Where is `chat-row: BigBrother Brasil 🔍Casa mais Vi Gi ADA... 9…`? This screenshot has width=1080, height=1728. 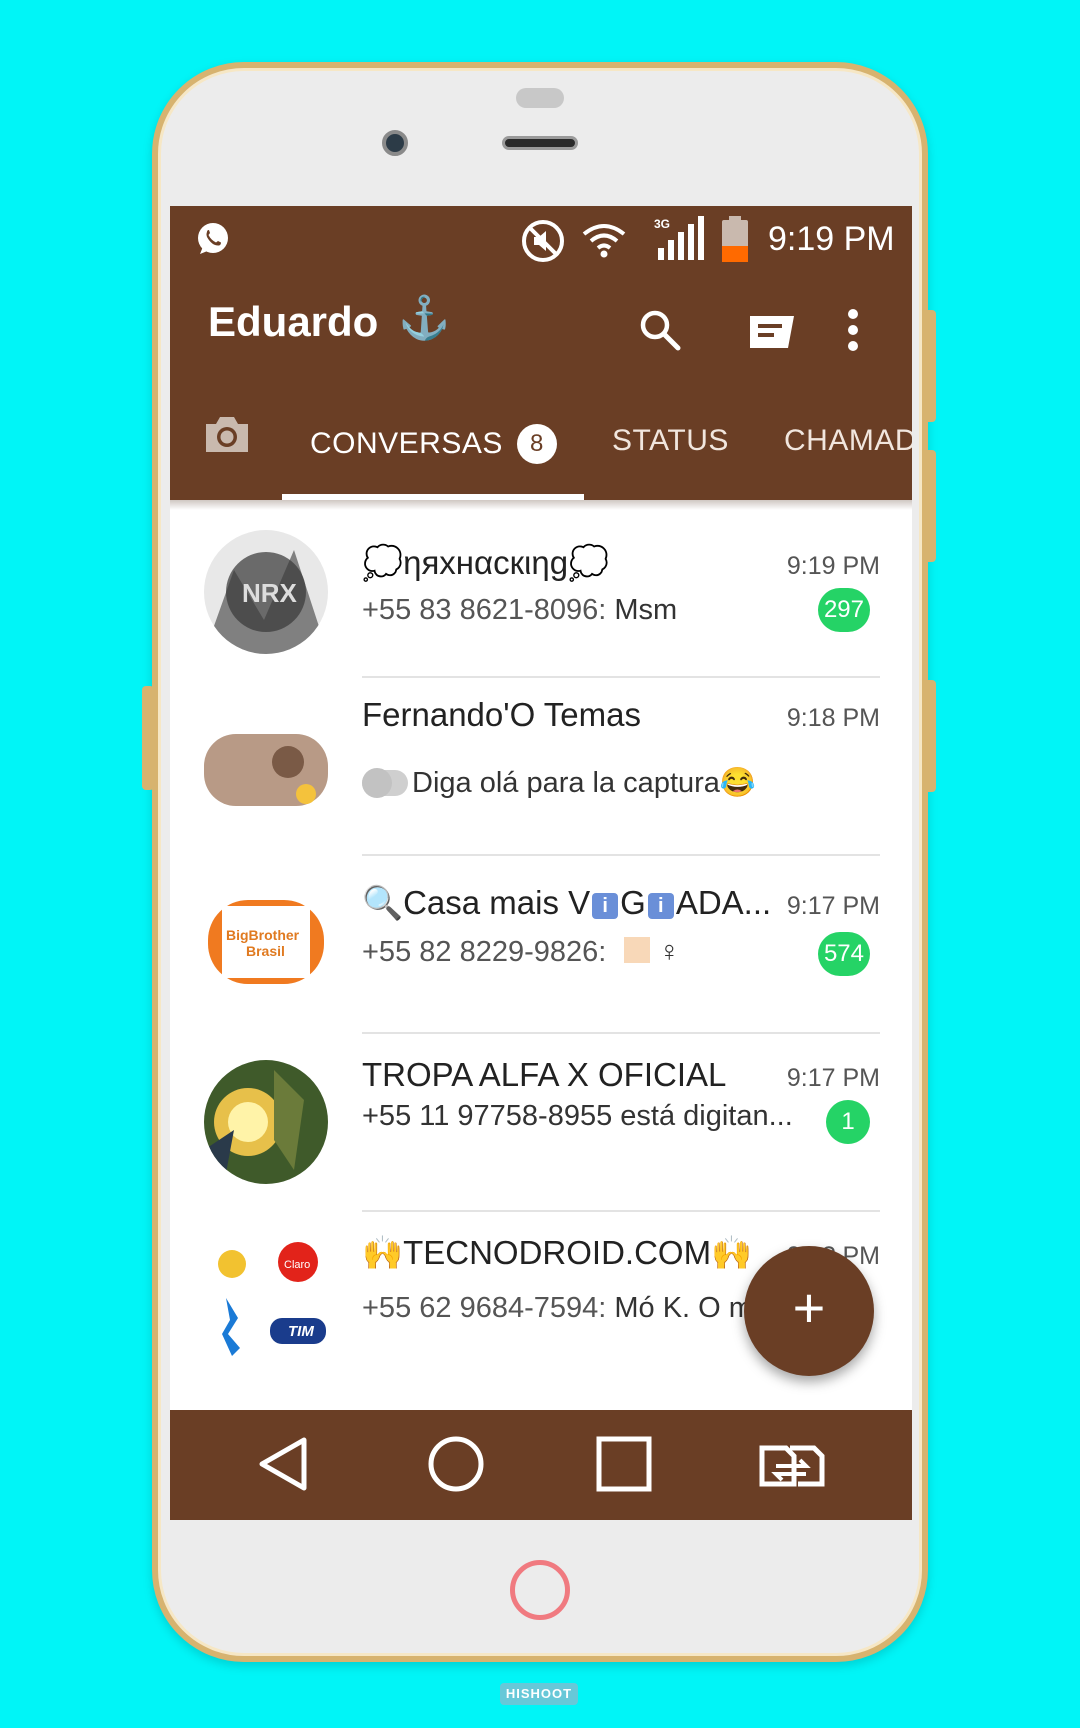
chat-row: BigBrother Brasil 🔍Casa mais Vi Gi ADA... 9… is located at coordinates (541, 945).